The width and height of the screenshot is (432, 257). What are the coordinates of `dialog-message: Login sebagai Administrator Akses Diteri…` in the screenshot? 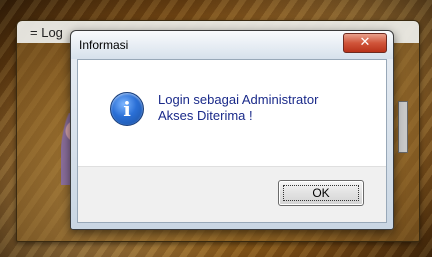 It's located at (238, 108).